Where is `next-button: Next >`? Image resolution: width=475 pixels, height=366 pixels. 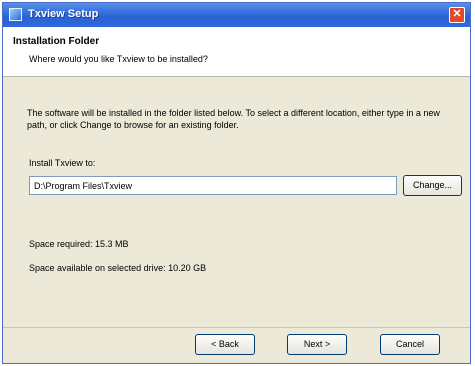 next-button: Next > is located at coordinates (317, 344).